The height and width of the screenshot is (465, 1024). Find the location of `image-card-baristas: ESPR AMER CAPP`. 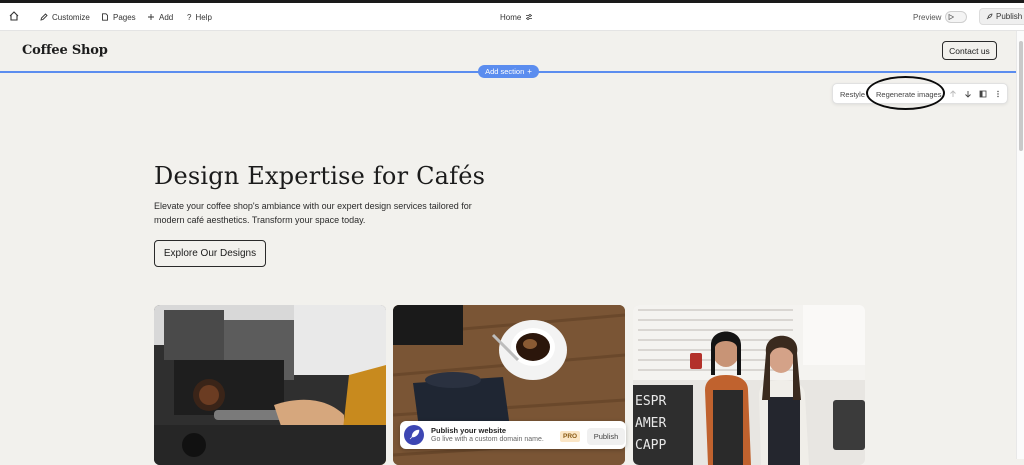

image-card-baristas: ESPR AMER CAPP is located at coordinates (749, 385).